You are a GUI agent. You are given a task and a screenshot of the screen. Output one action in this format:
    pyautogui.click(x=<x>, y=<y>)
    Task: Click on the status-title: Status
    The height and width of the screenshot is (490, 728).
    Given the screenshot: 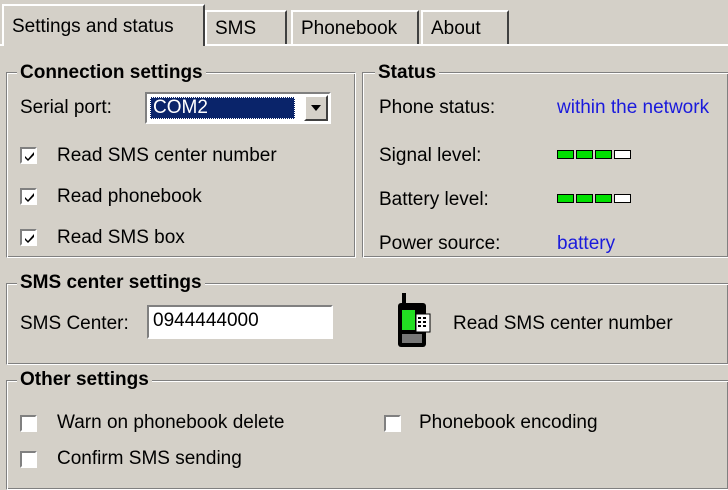 What is the action you would take?
    pyautogui.click(x=407, y=73)
    